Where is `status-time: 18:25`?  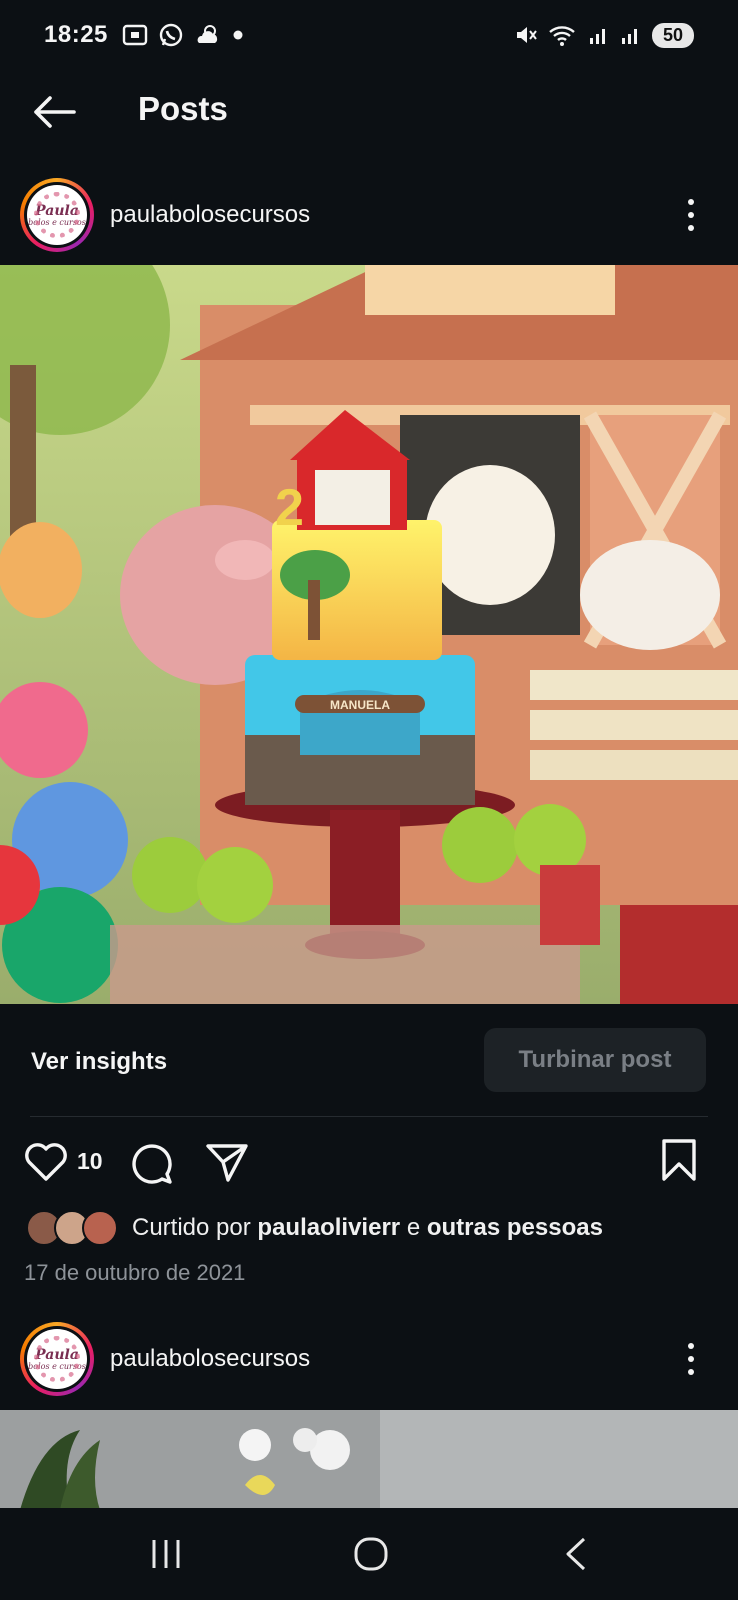
status-time: 18:25 is located at coordinates (76, 34).